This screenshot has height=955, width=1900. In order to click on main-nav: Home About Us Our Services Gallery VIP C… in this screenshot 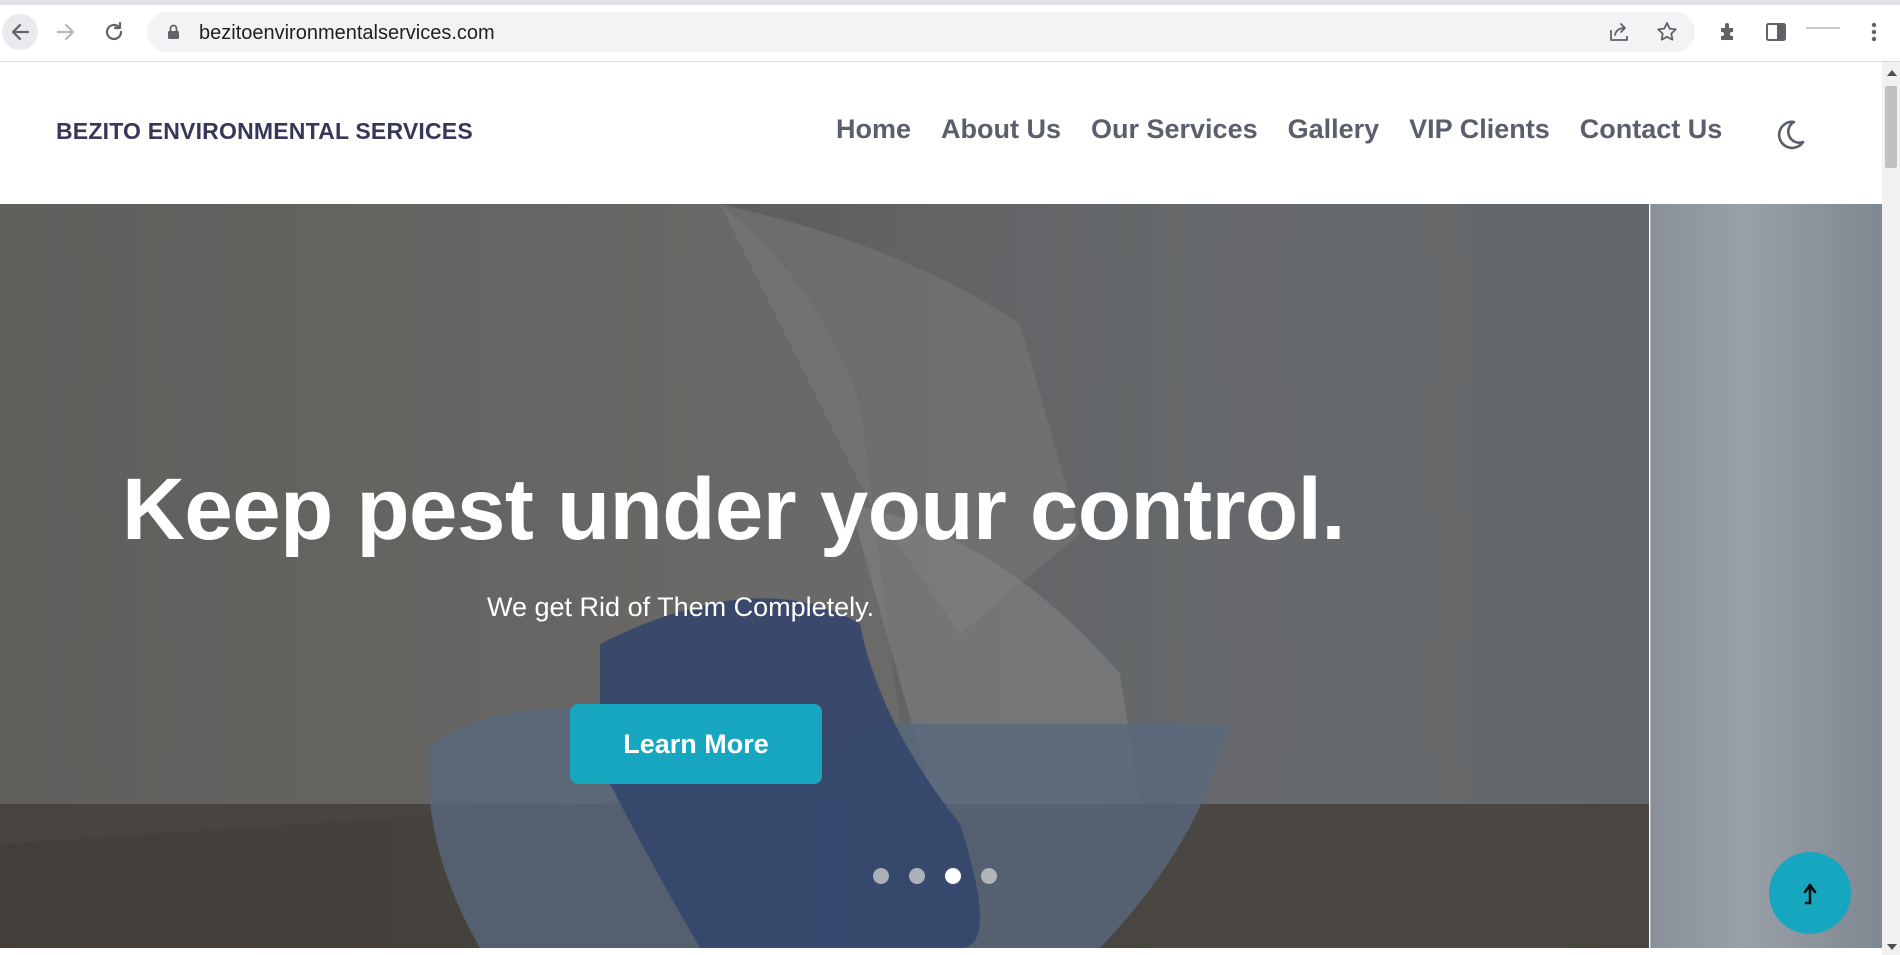, I will do `click(1294, 129)`.